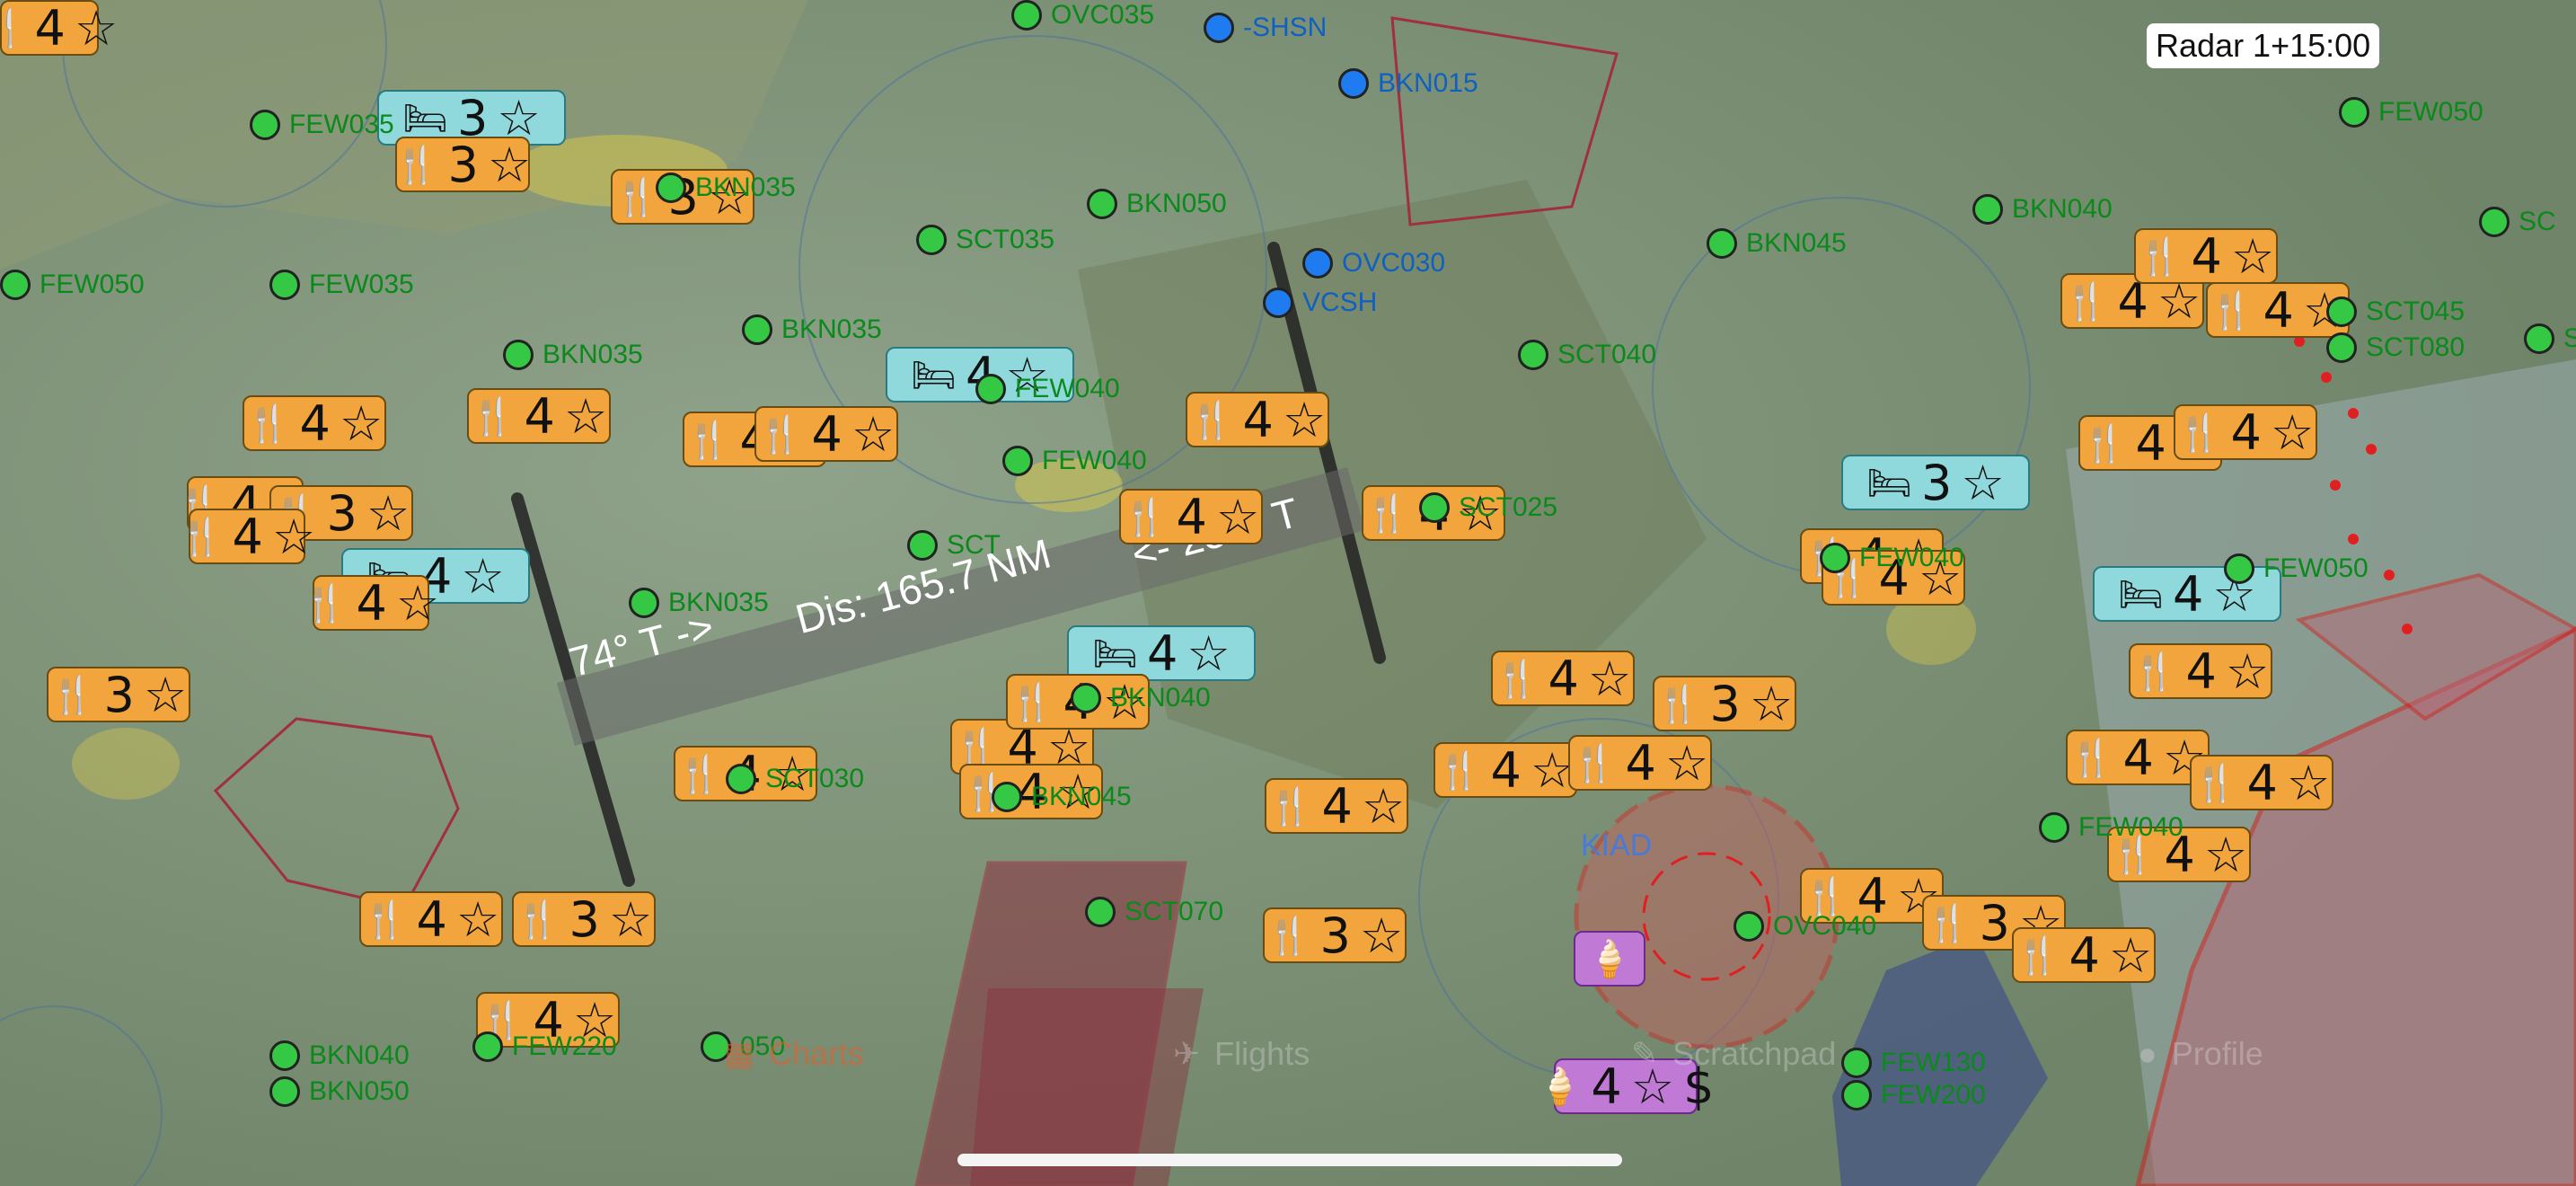 This screenshot has width=2576, height=1186. I want to click on metar-station: SCT, so click(954, 545).